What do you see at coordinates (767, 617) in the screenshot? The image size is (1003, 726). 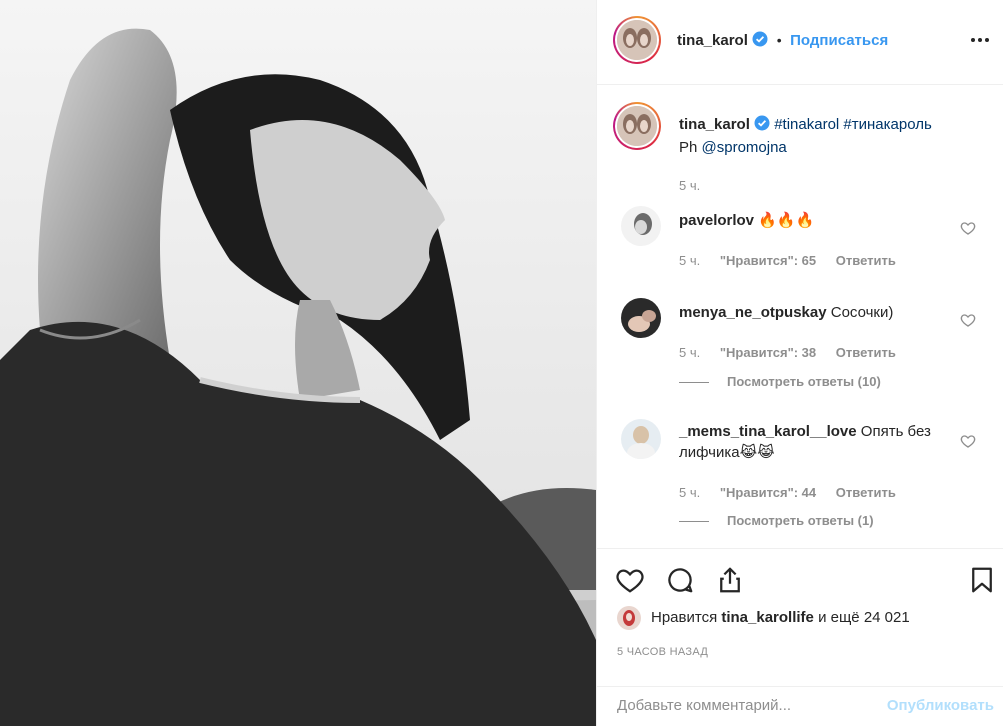 I see `likes-user: tina_karollife` at bounding box center [767, 617].